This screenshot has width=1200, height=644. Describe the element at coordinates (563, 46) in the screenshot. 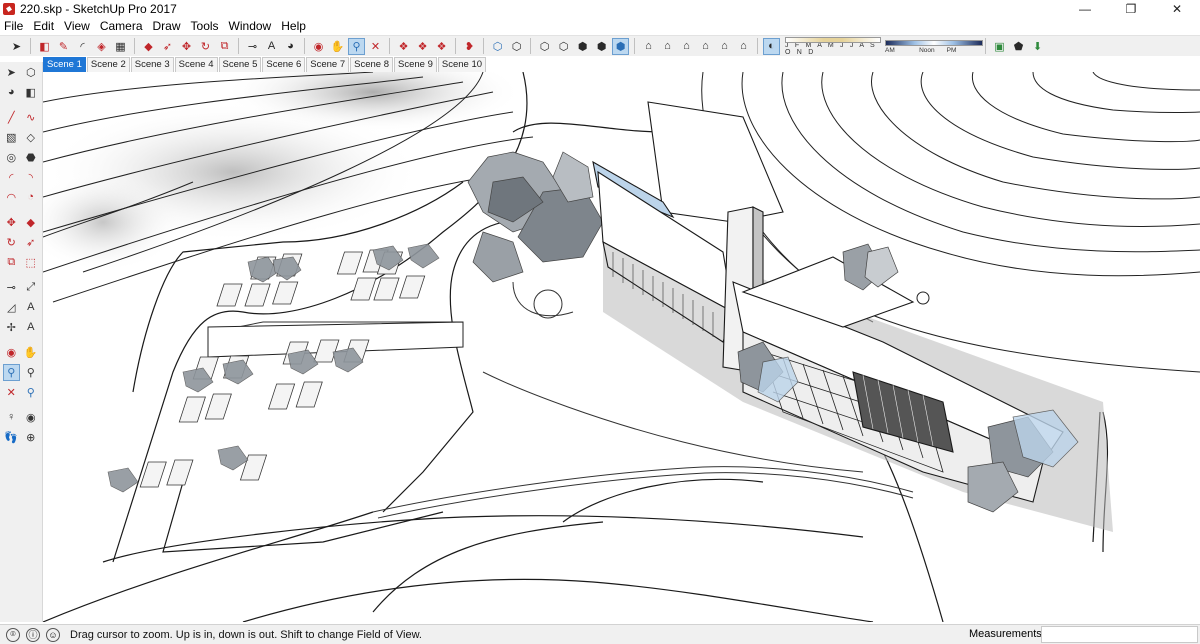

I see `hidden-line-icon: ⬡` at that location.